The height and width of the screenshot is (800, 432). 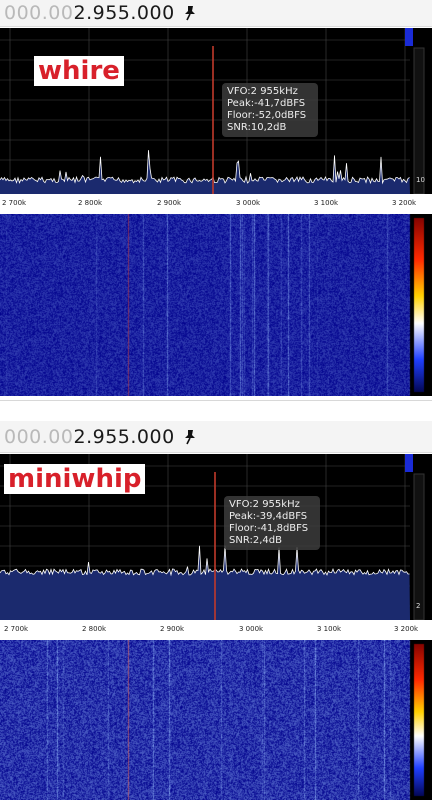 I want to click on antenna-label: whire, so click(x=79, y=71).